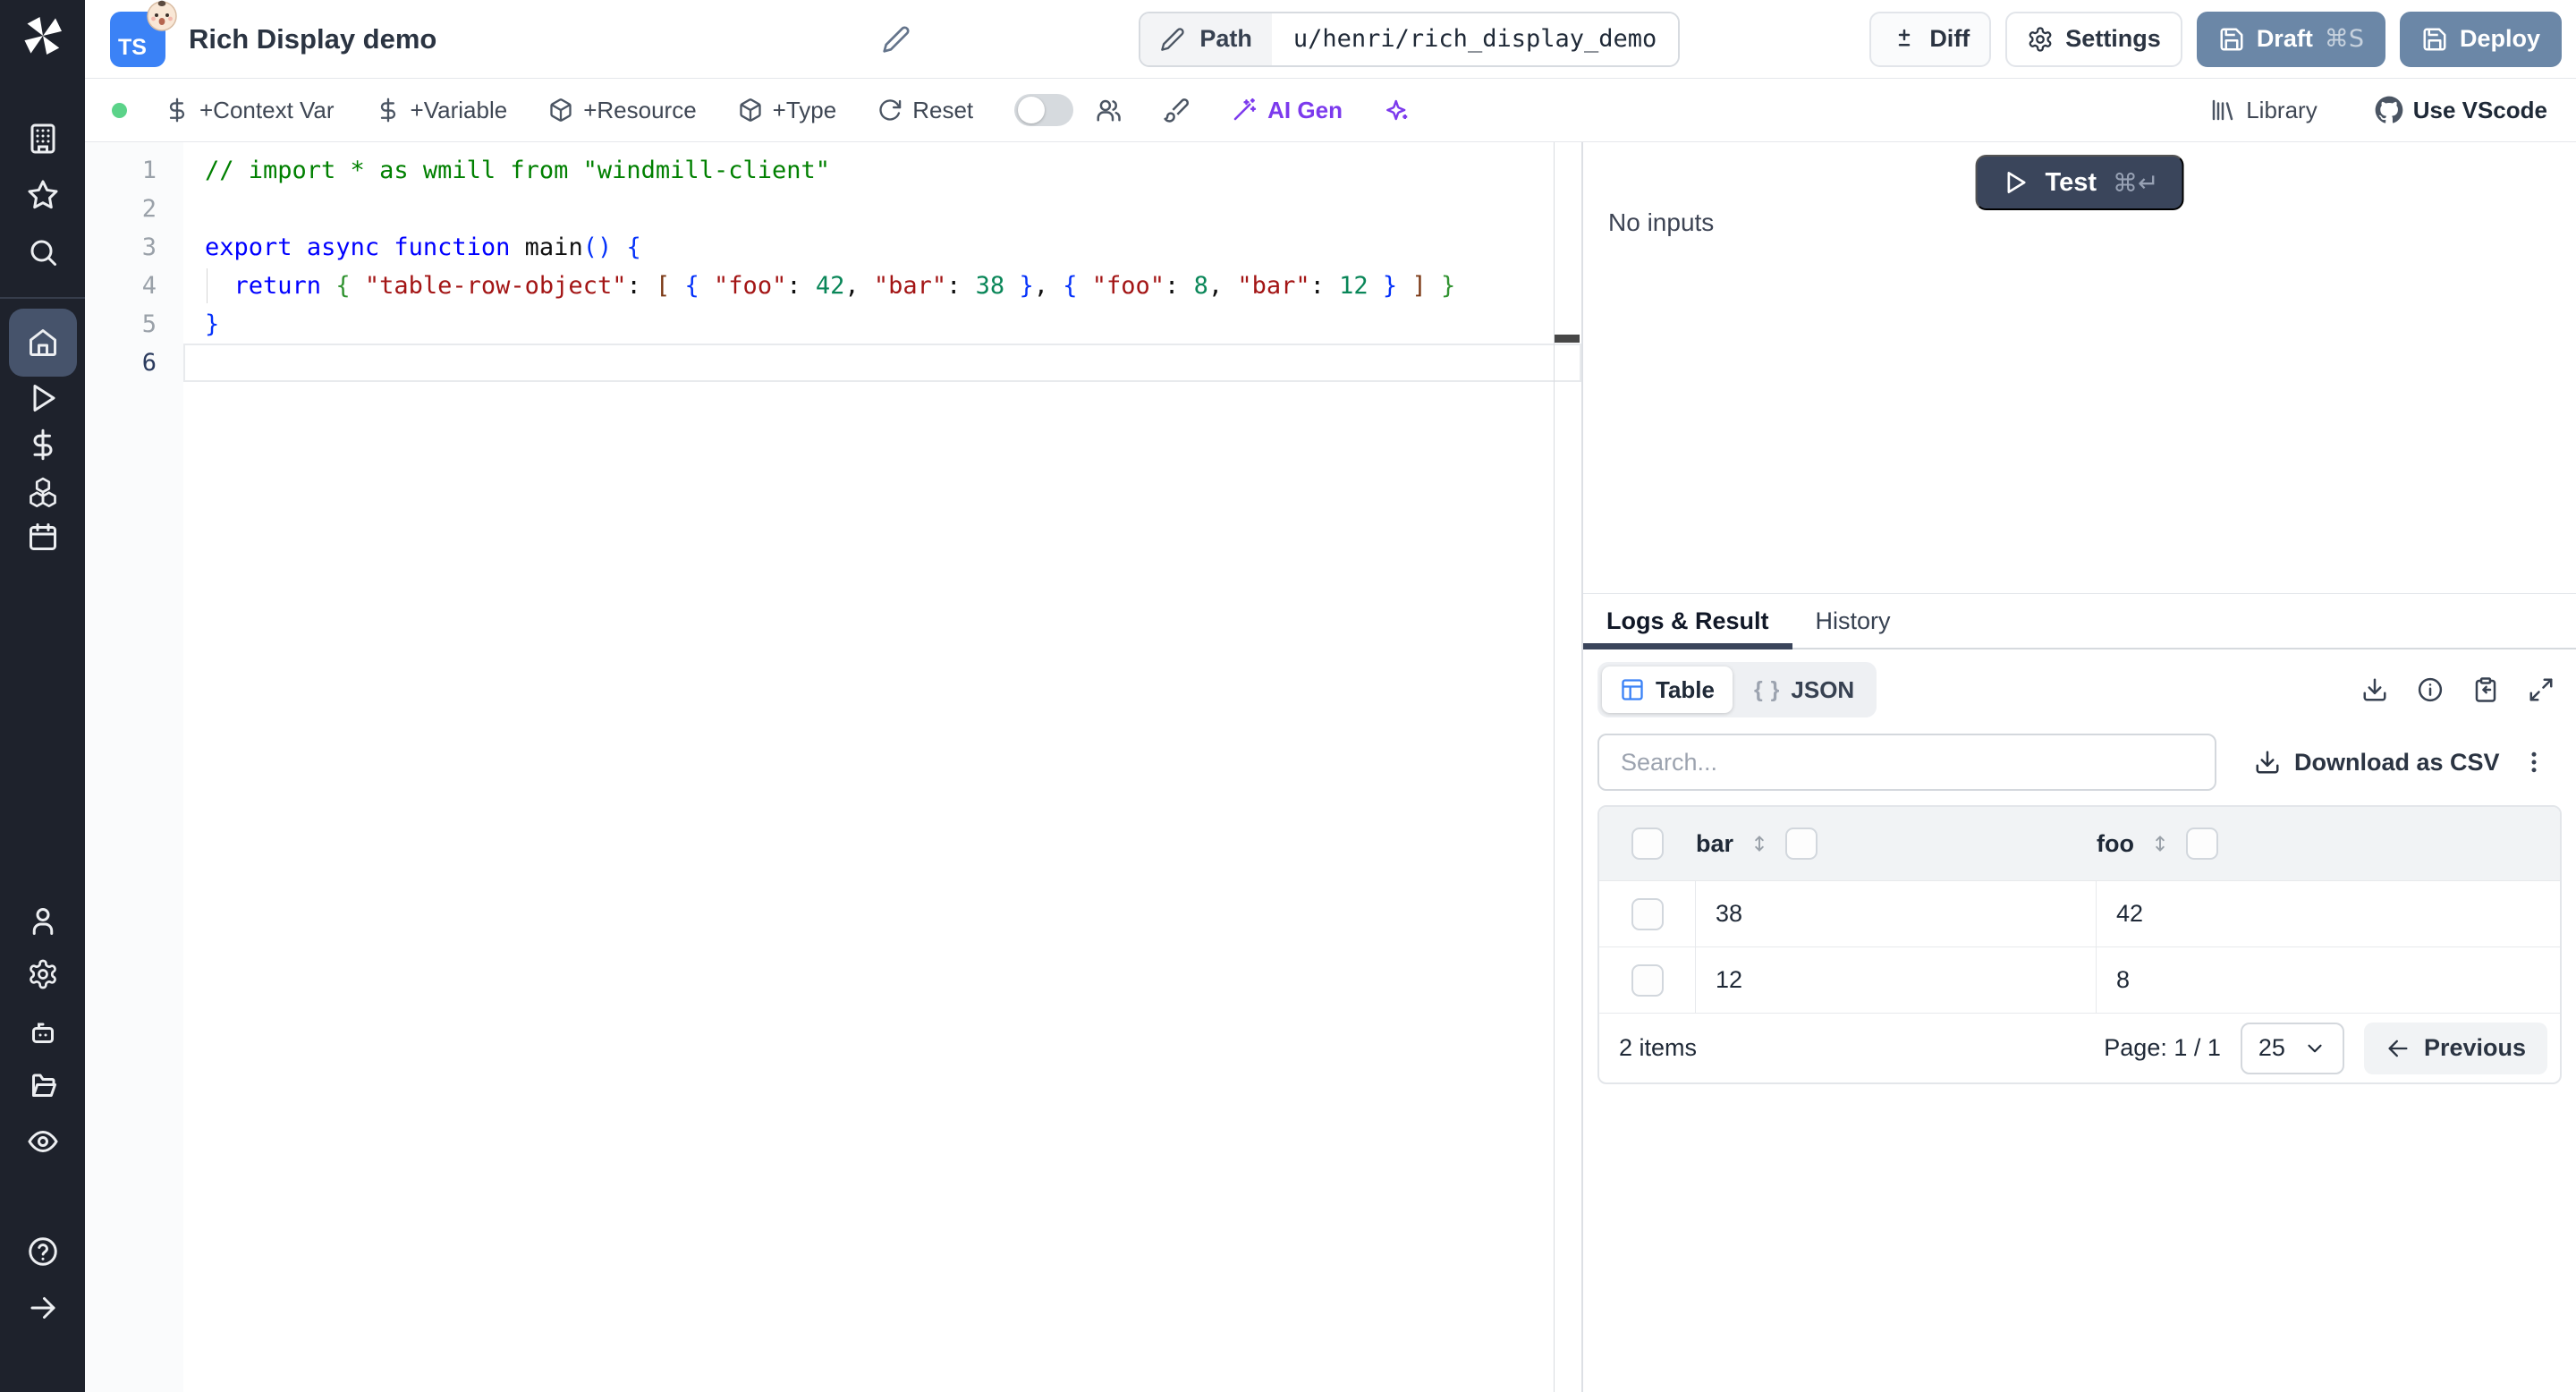 The image size is (2576, 1392). Describe the element at coordinates (1287, 110) in the screenshot. I see `ai-gen-button: AI Gen` at that location.